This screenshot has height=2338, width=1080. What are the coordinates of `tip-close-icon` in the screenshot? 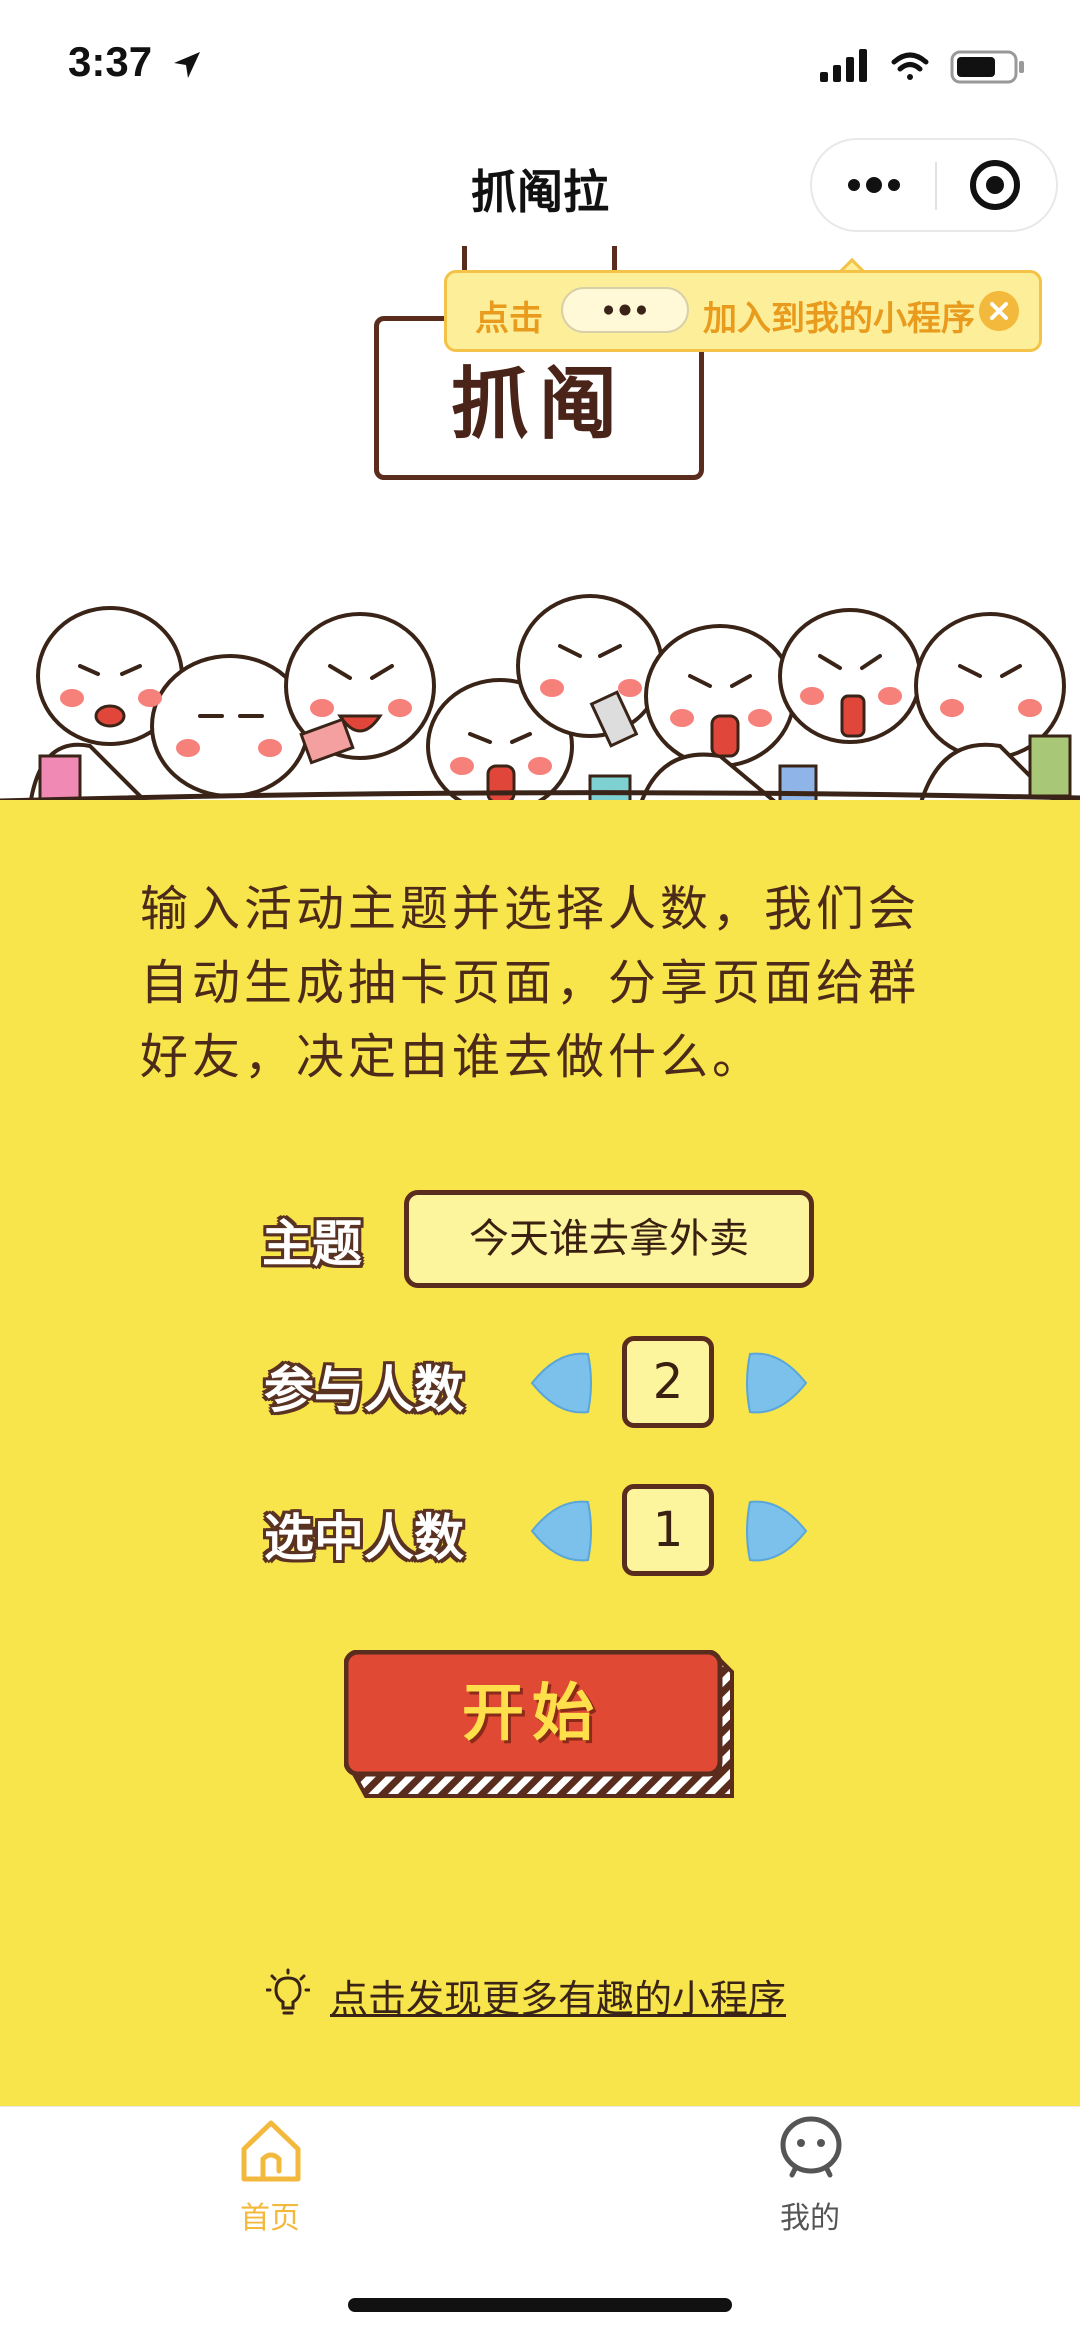 It's located at (999, 311).